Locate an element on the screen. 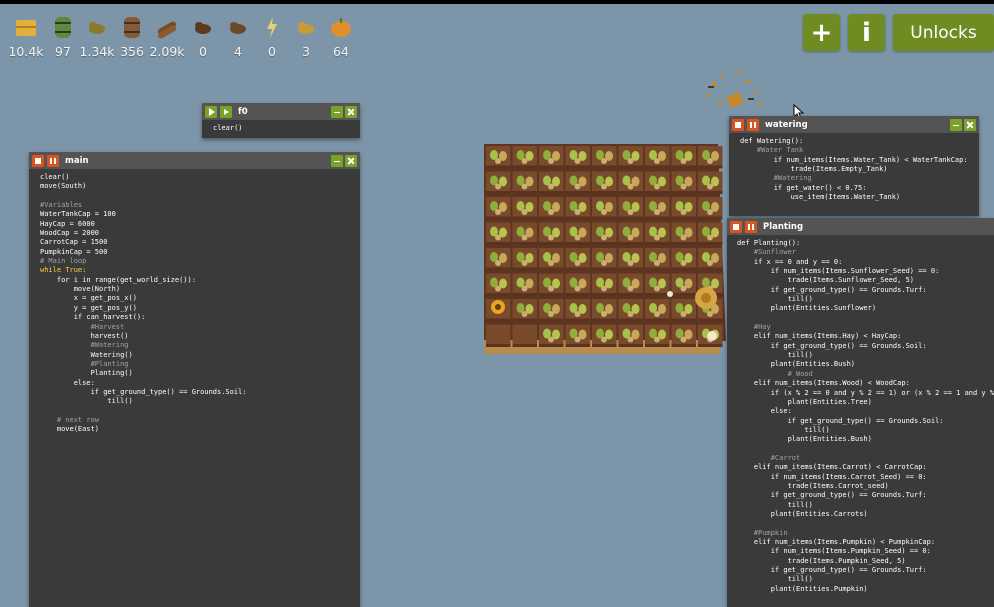 This screenshot has height=607, width=994. code-line: WaterTankCap = 100 is located at coordinates (78, 214).